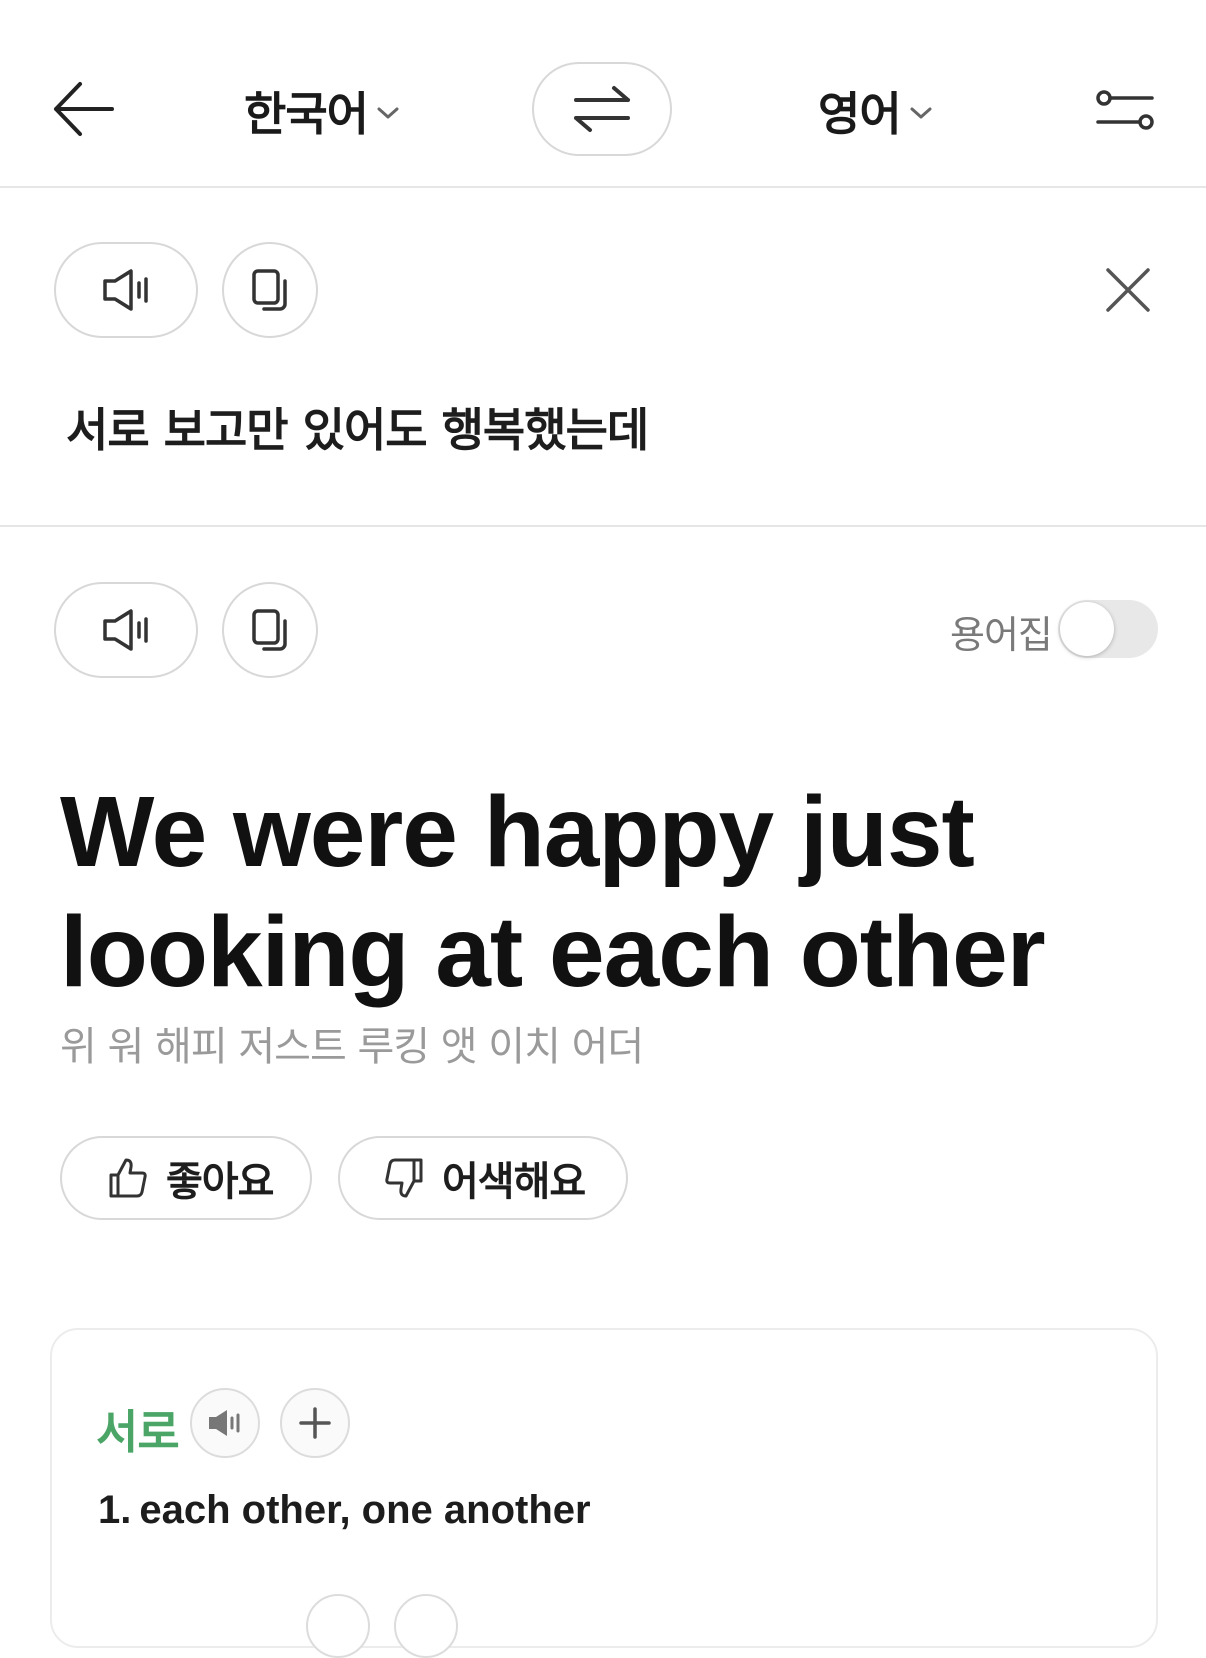 The height and width of the screenshot is (1658, 1206). I want to click on settings-button, so click(1125, 110).